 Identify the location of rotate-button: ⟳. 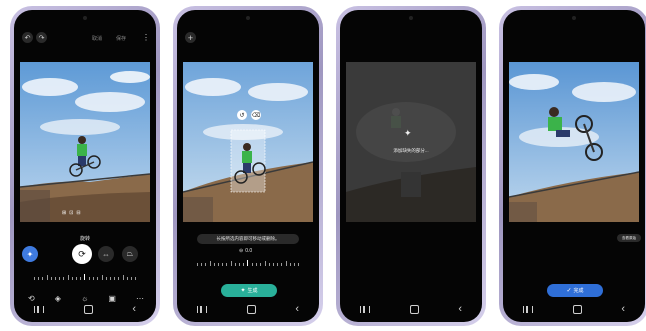
(82, 254).